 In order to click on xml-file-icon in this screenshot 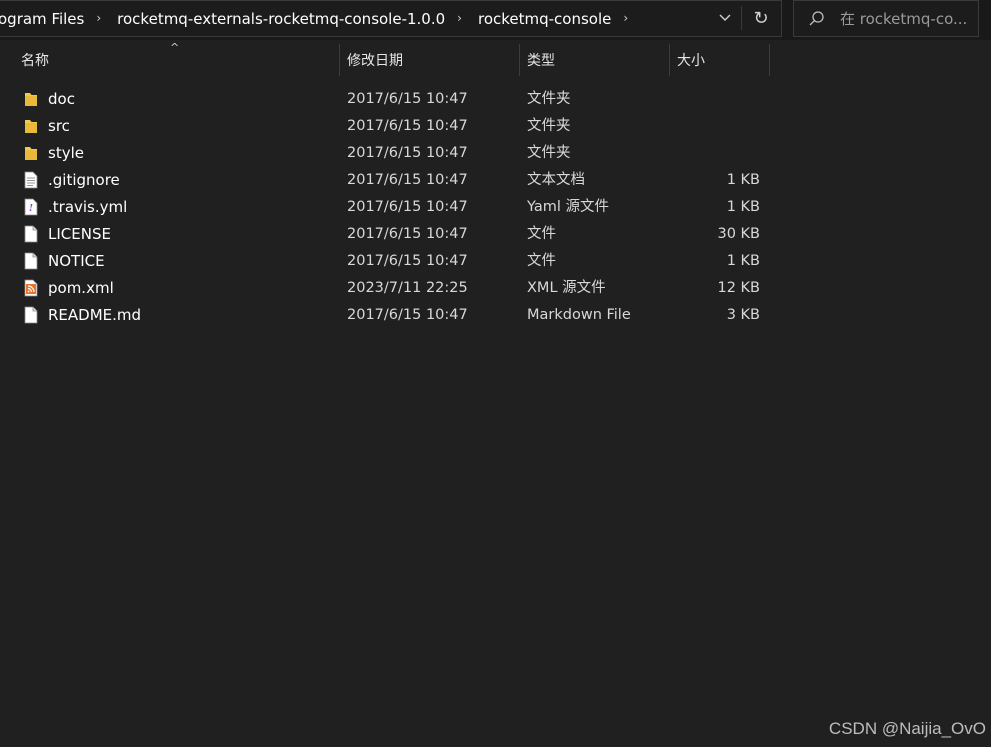, I will do `click(31, 288)`.